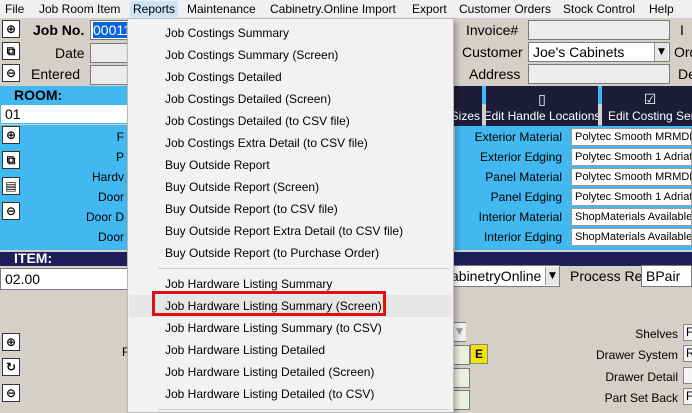 This screenshot has width=692, height=413. I want to click on menu-item-job-costings-extra-detail-csv: Job Costings Extra Detail (to CSV file), so click(290, 143).